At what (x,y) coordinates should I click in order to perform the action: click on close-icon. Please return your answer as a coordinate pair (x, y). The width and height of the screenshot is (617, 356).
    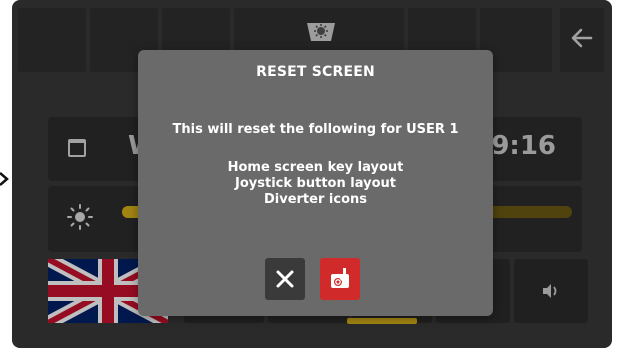
    Looking at the image, I should click on (285, 279).